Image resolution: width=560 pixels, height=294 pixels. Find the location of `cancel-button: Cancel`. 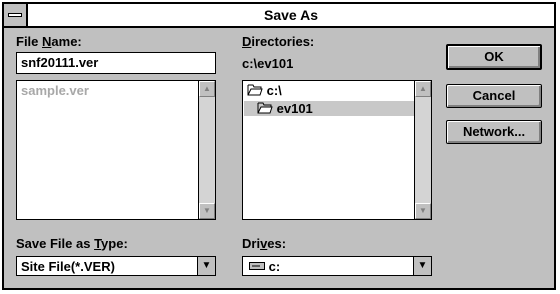

cancel-button: Cancel is located at coordinates (494, 96).